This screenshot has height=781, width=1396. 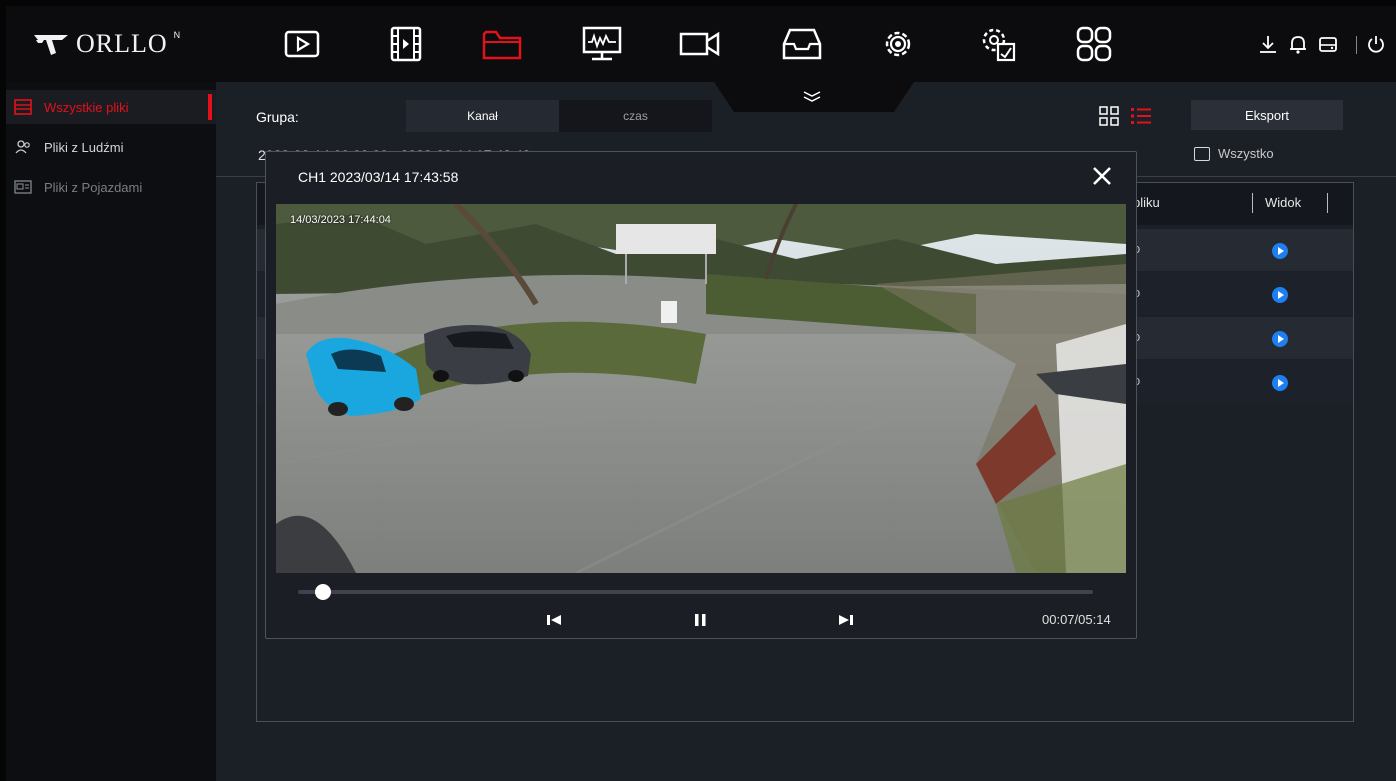 What do you see at coordinates (814, 99) in the screenshot?
I see `collapse-panel-handle` at bounding box center [814, 99].